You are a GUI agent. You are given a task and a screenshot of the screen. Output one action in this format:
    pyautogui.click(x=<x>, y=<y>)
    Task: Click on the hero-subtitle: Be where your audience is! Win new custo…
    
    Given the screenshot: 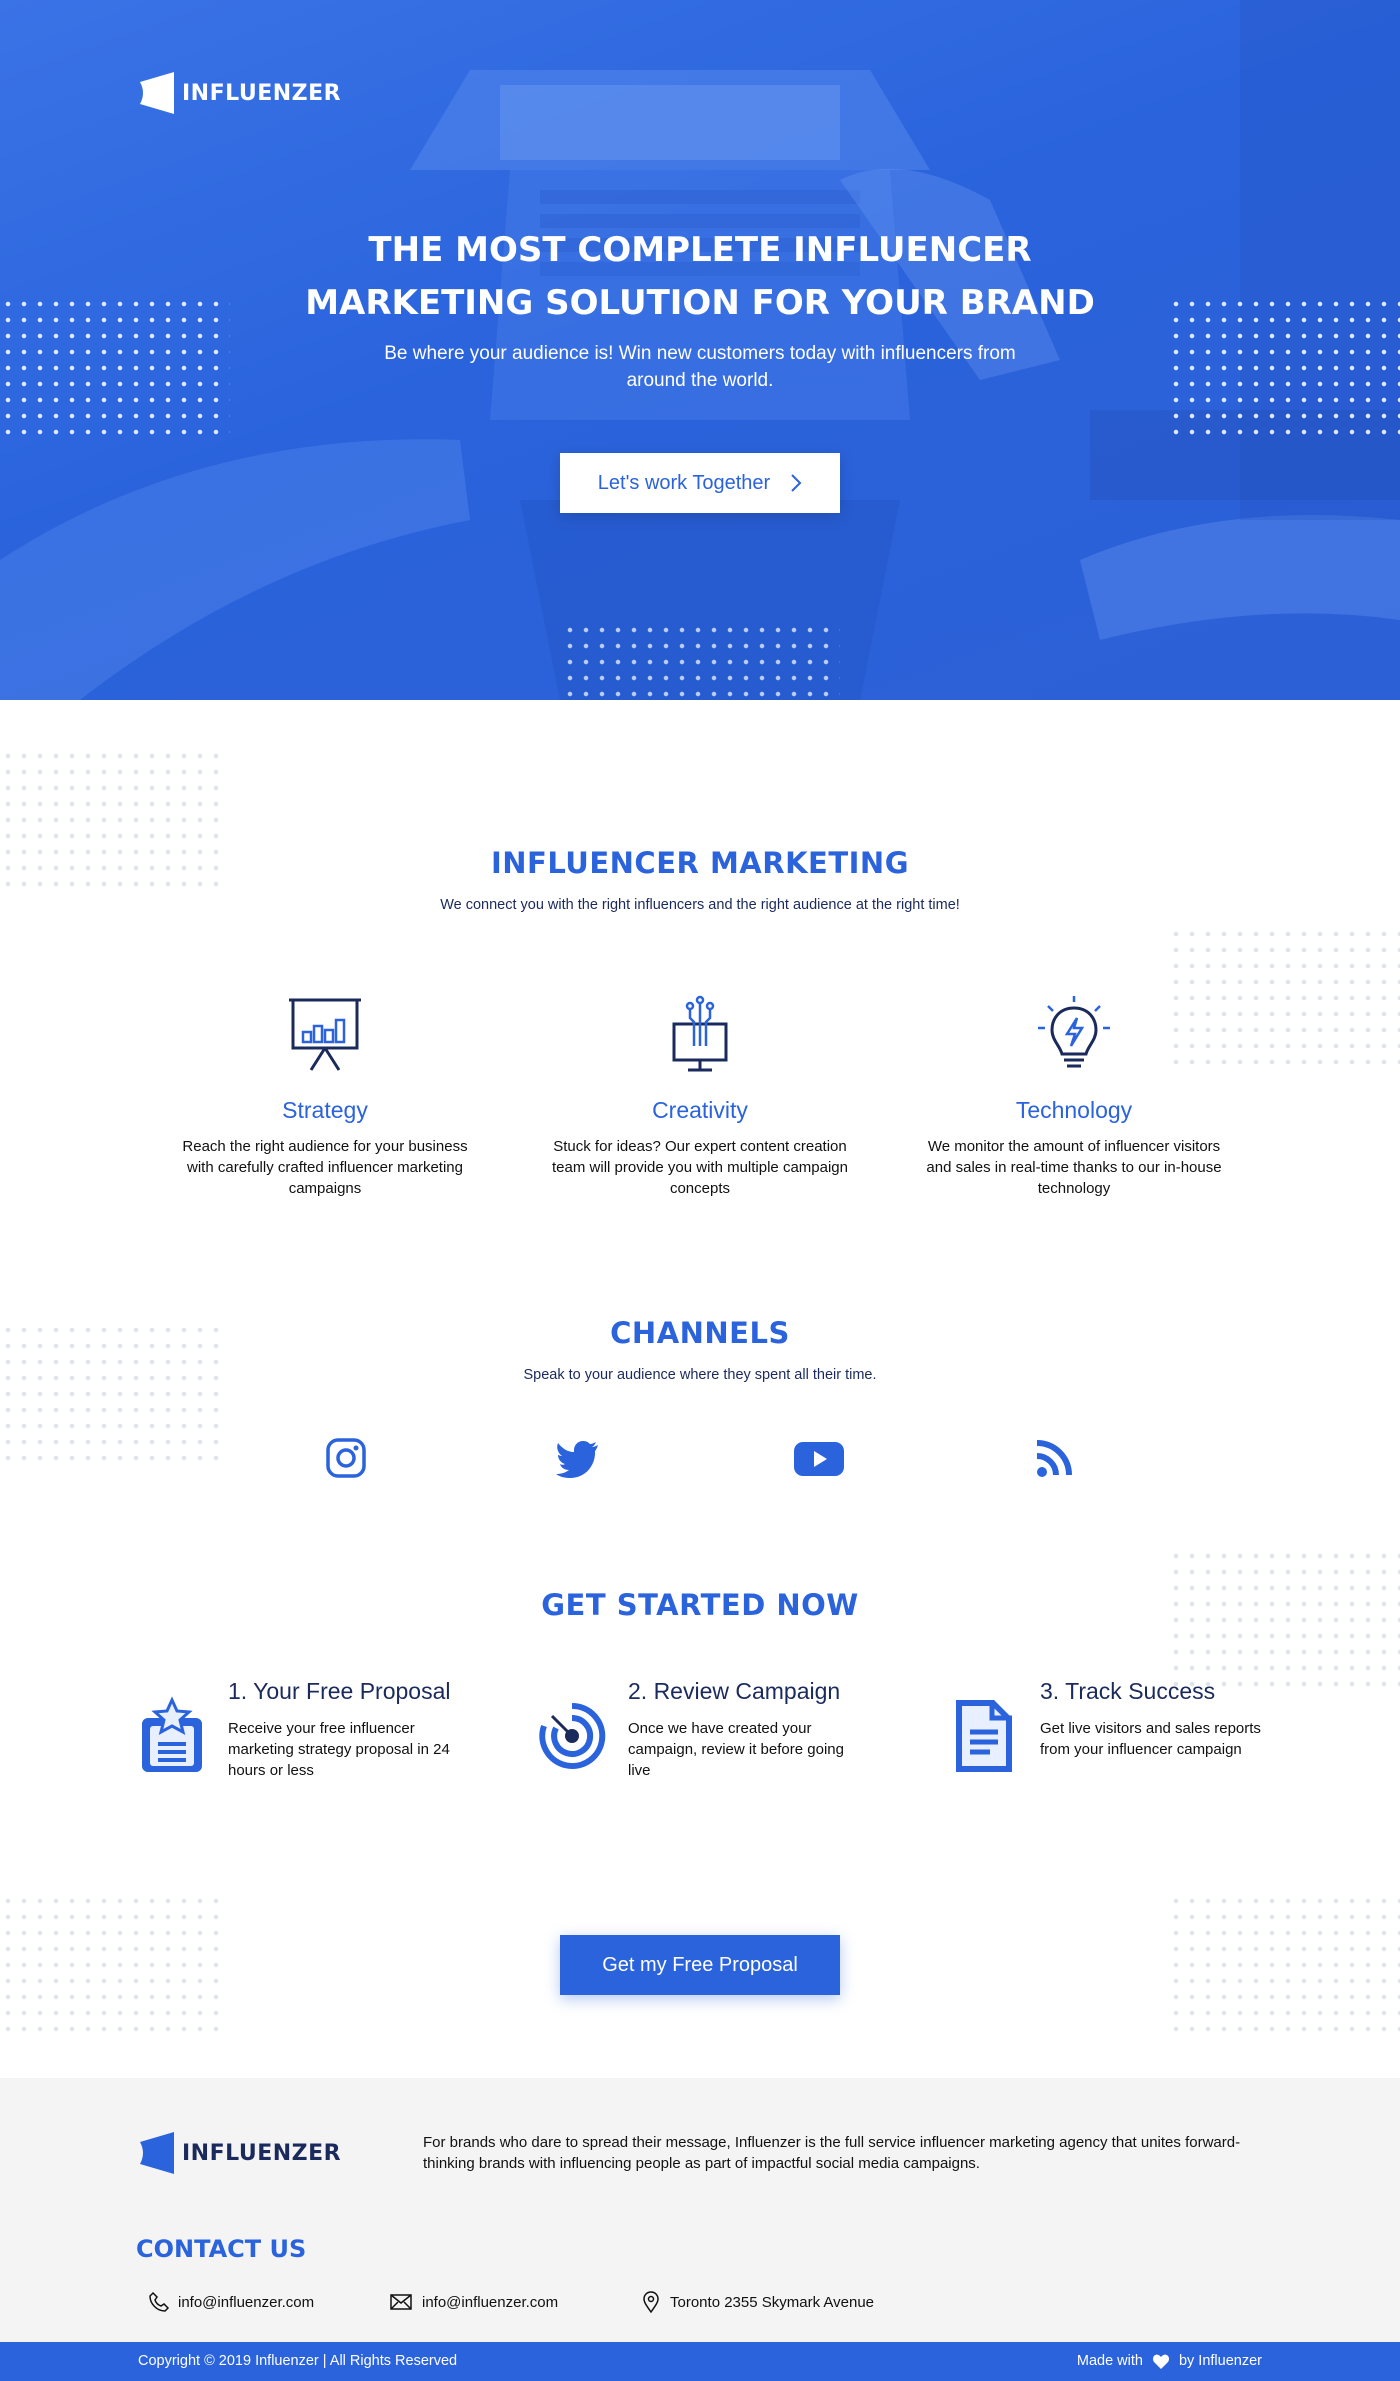 What is the action you would take?
    pyautogui.click(x=700, y=367)
    